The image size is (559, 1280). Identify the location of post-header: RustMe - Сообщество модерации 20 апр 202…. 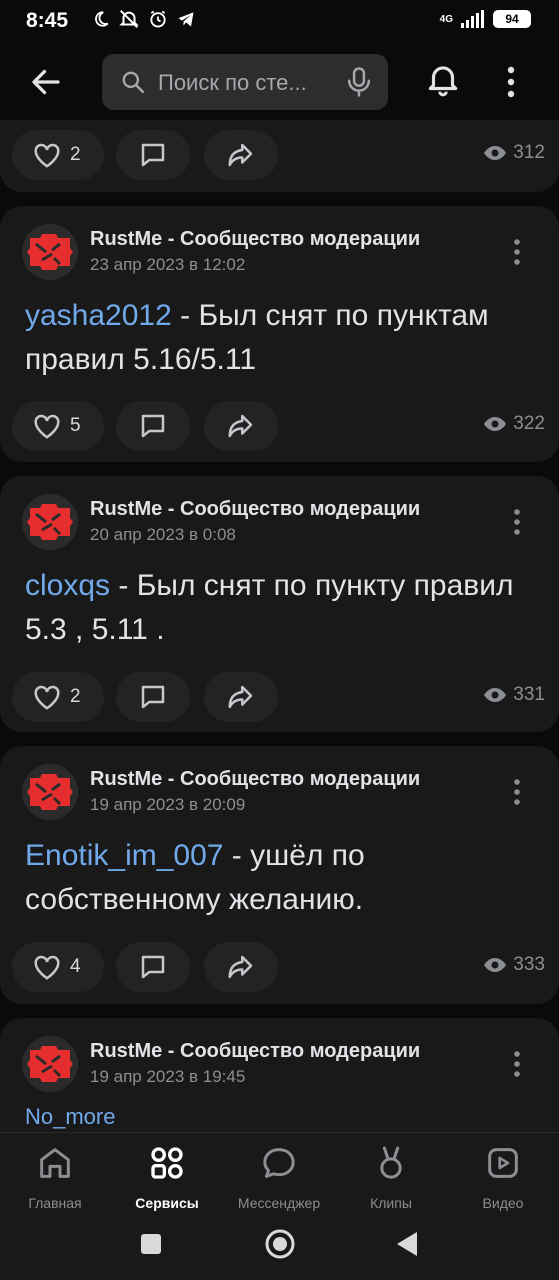
(279, 522).